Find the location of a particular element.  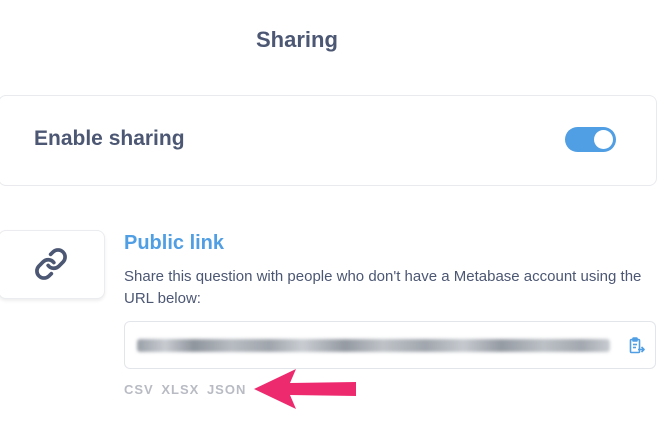

format-link-json: JSON is located at coordinates (226, 389).